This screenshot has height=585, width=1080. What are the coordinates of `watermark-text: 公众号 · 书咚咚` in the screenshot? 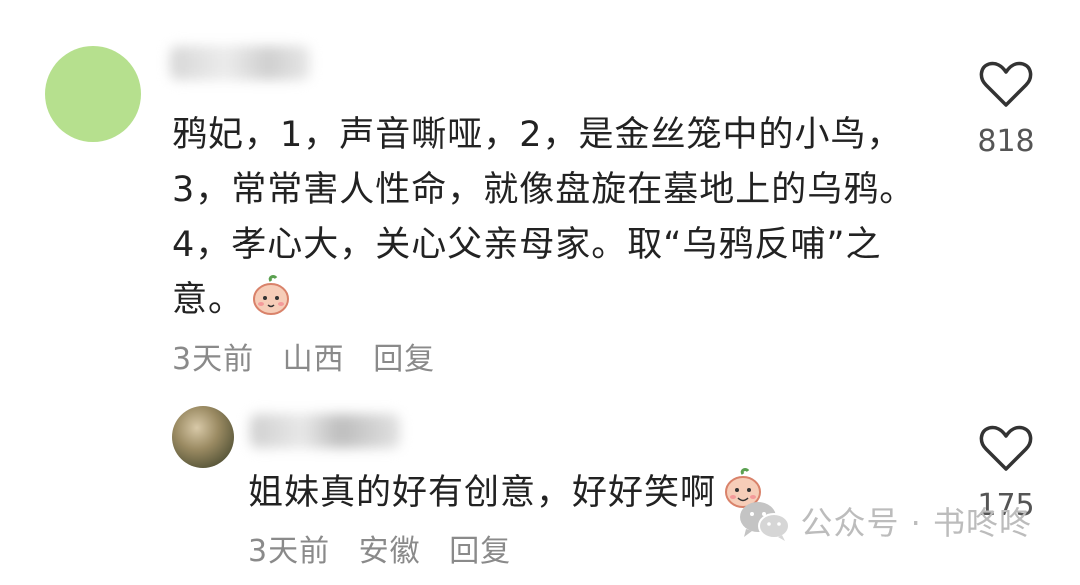 It's located at (916, 523).